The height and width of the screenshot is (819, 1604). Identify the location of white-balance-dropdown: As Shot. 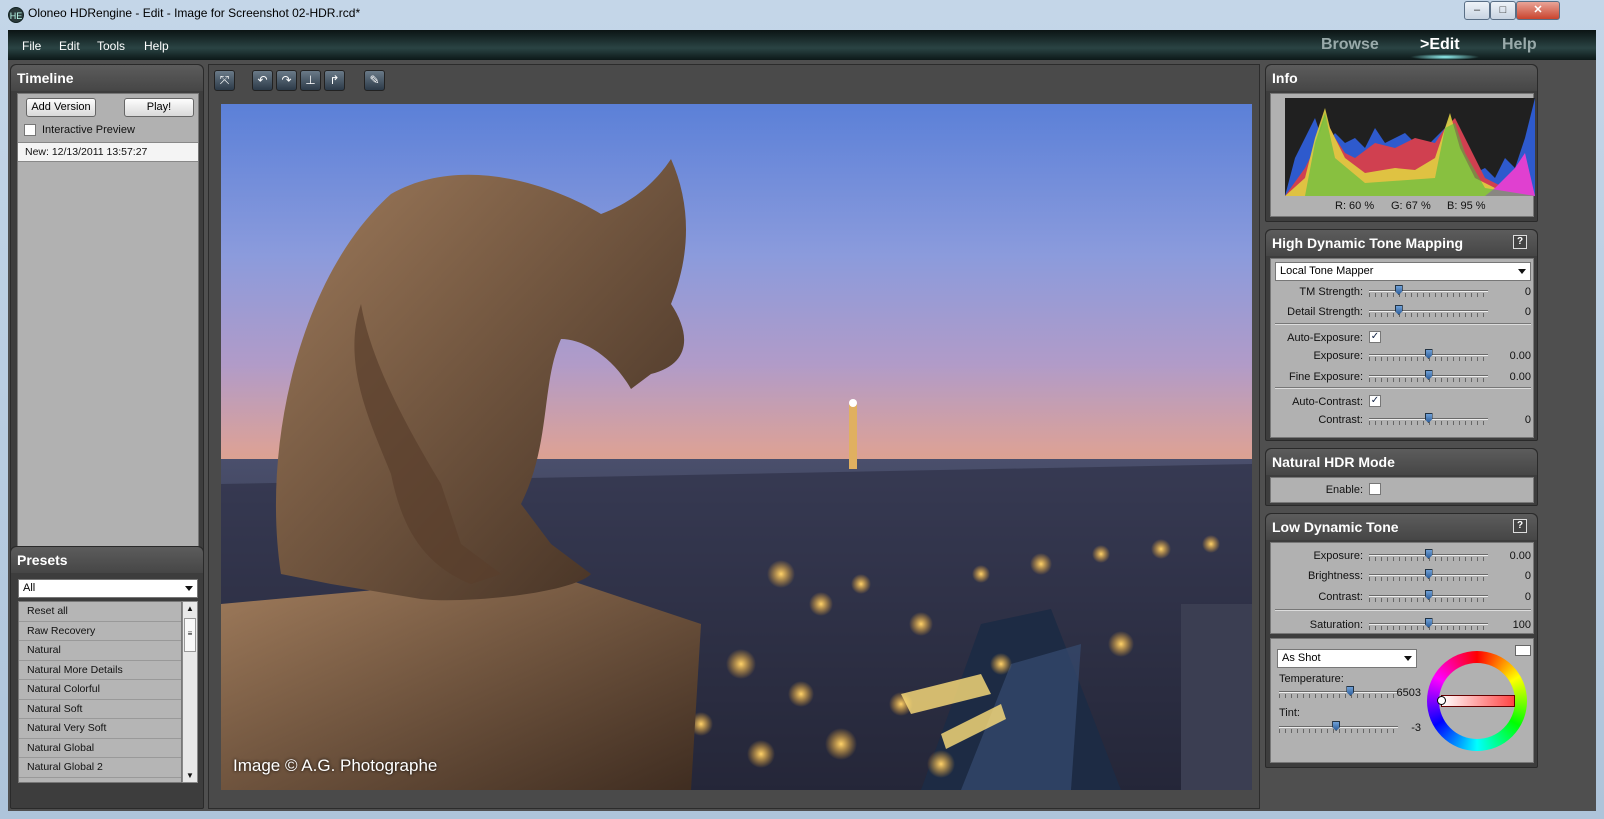
(1347, 658).